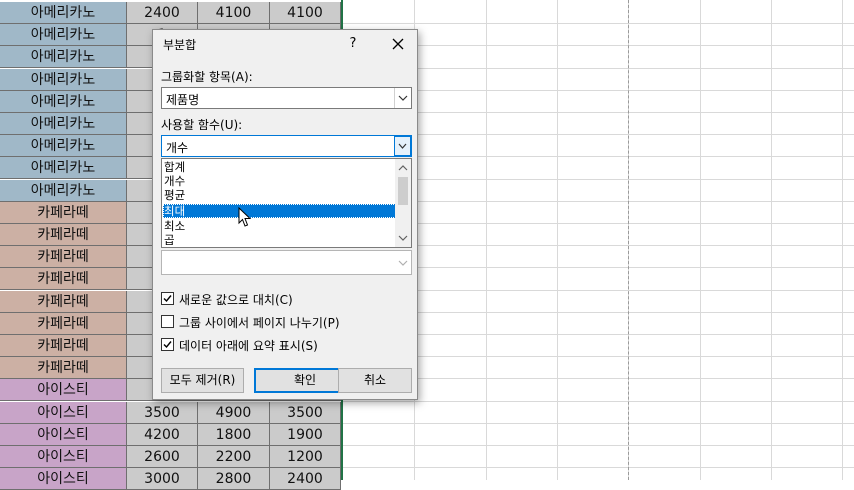 This screenshot has width=854, height=490. What do you see at coordinates (202, 125) in the screenshot?
I see `function-label: 사용할 함수(U):` at bounding box center [202, 125].